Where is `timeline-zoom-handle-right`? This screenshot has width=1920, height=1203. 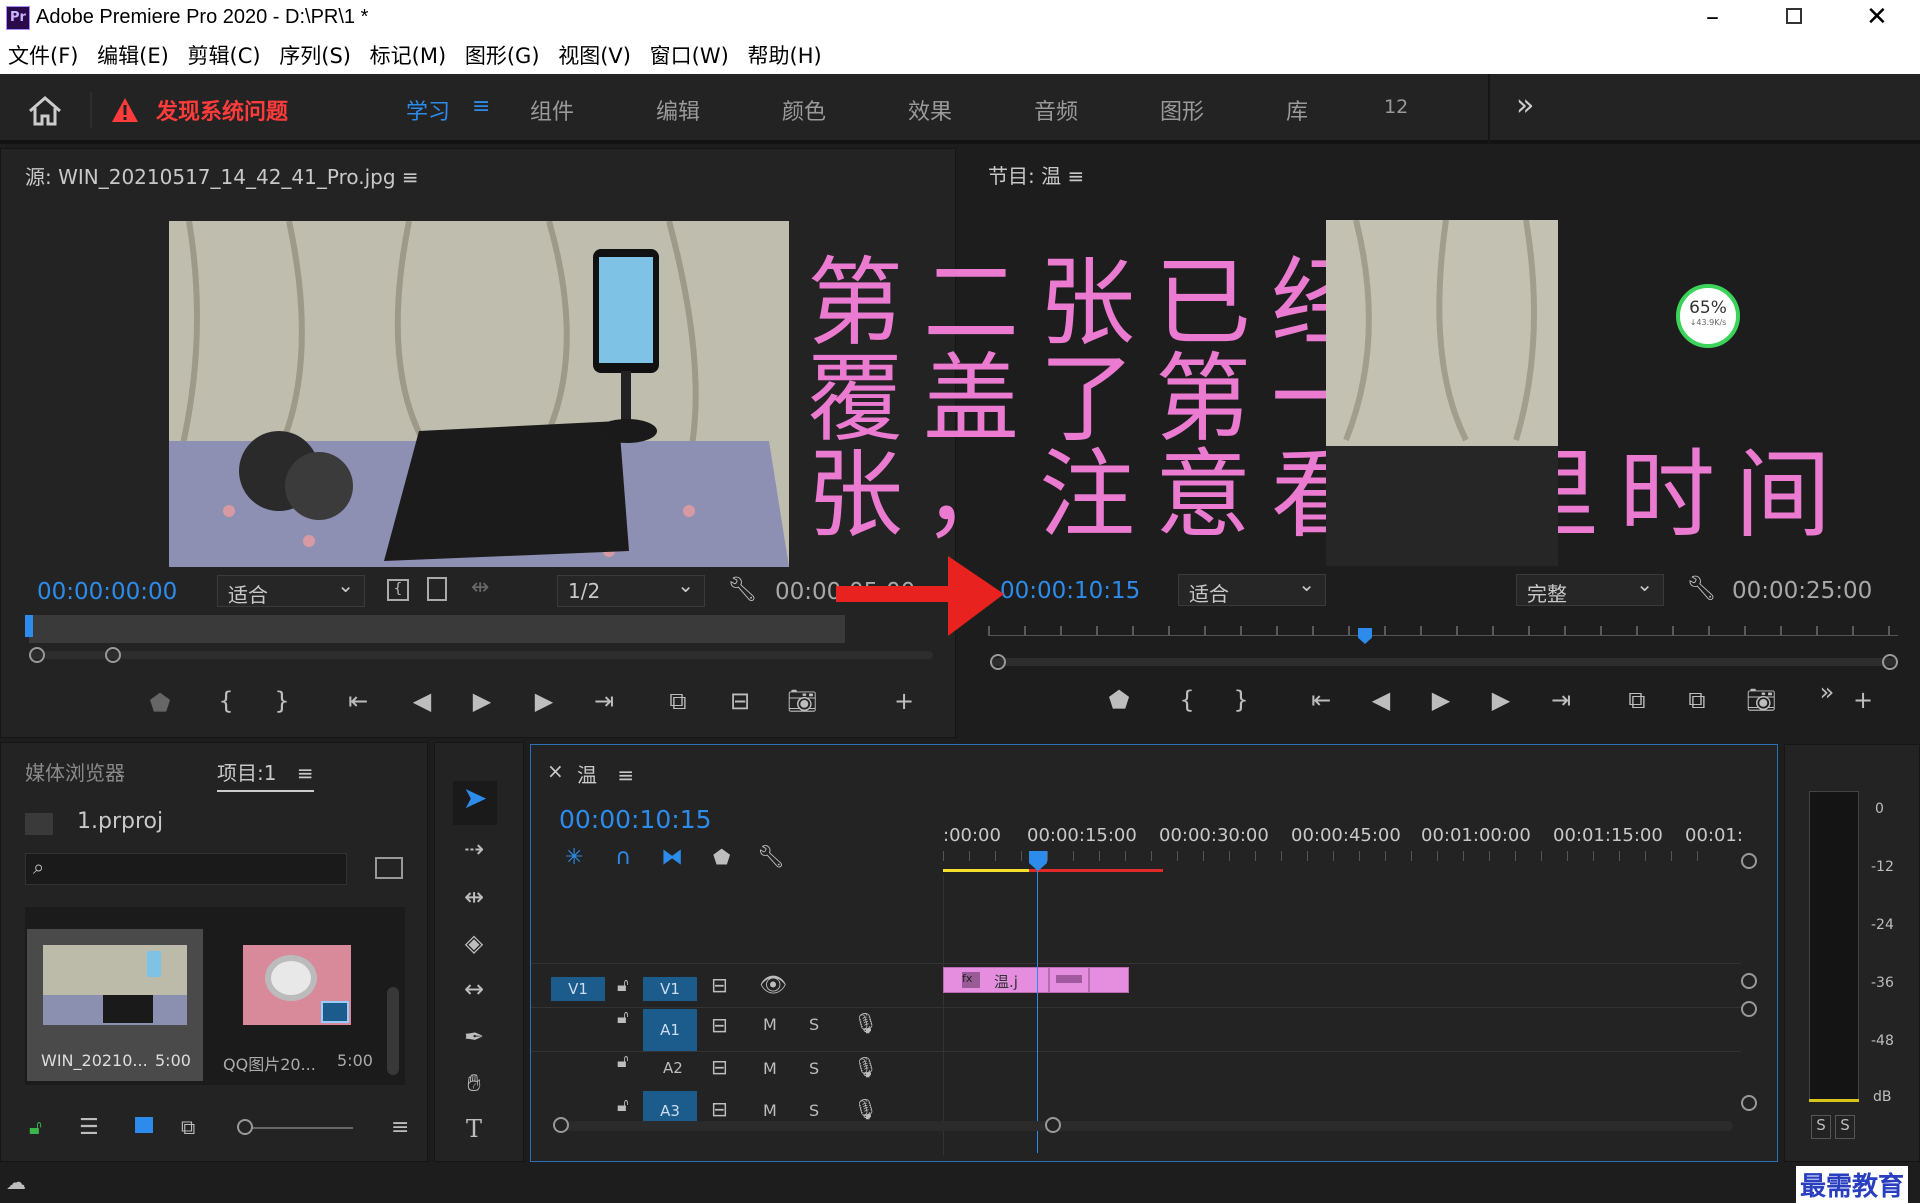 timeline-zoom-handle-right is located at coordinates (1053, 1125).